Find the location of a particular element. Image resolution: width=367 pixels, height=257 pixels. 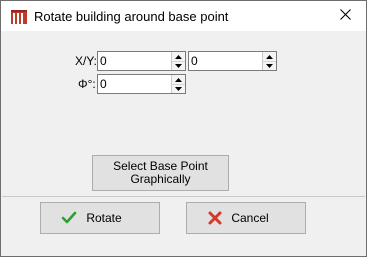

y-spinbox is located at coordinates (232, 61).